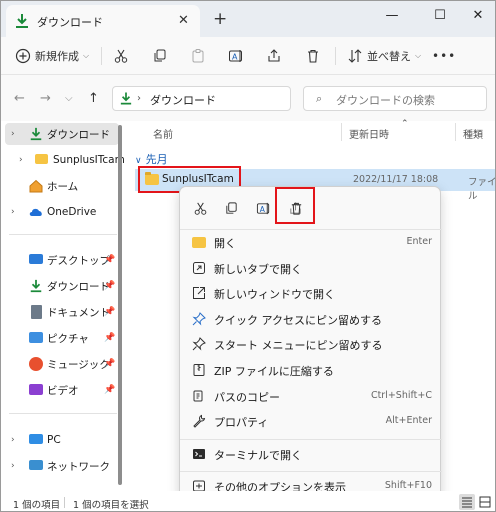 This screenshot has height=512, width=496. What do you see at coordinates (63, 234) in the screenshot?
I see `sidebar-divider` at bounding box center [63, 234].